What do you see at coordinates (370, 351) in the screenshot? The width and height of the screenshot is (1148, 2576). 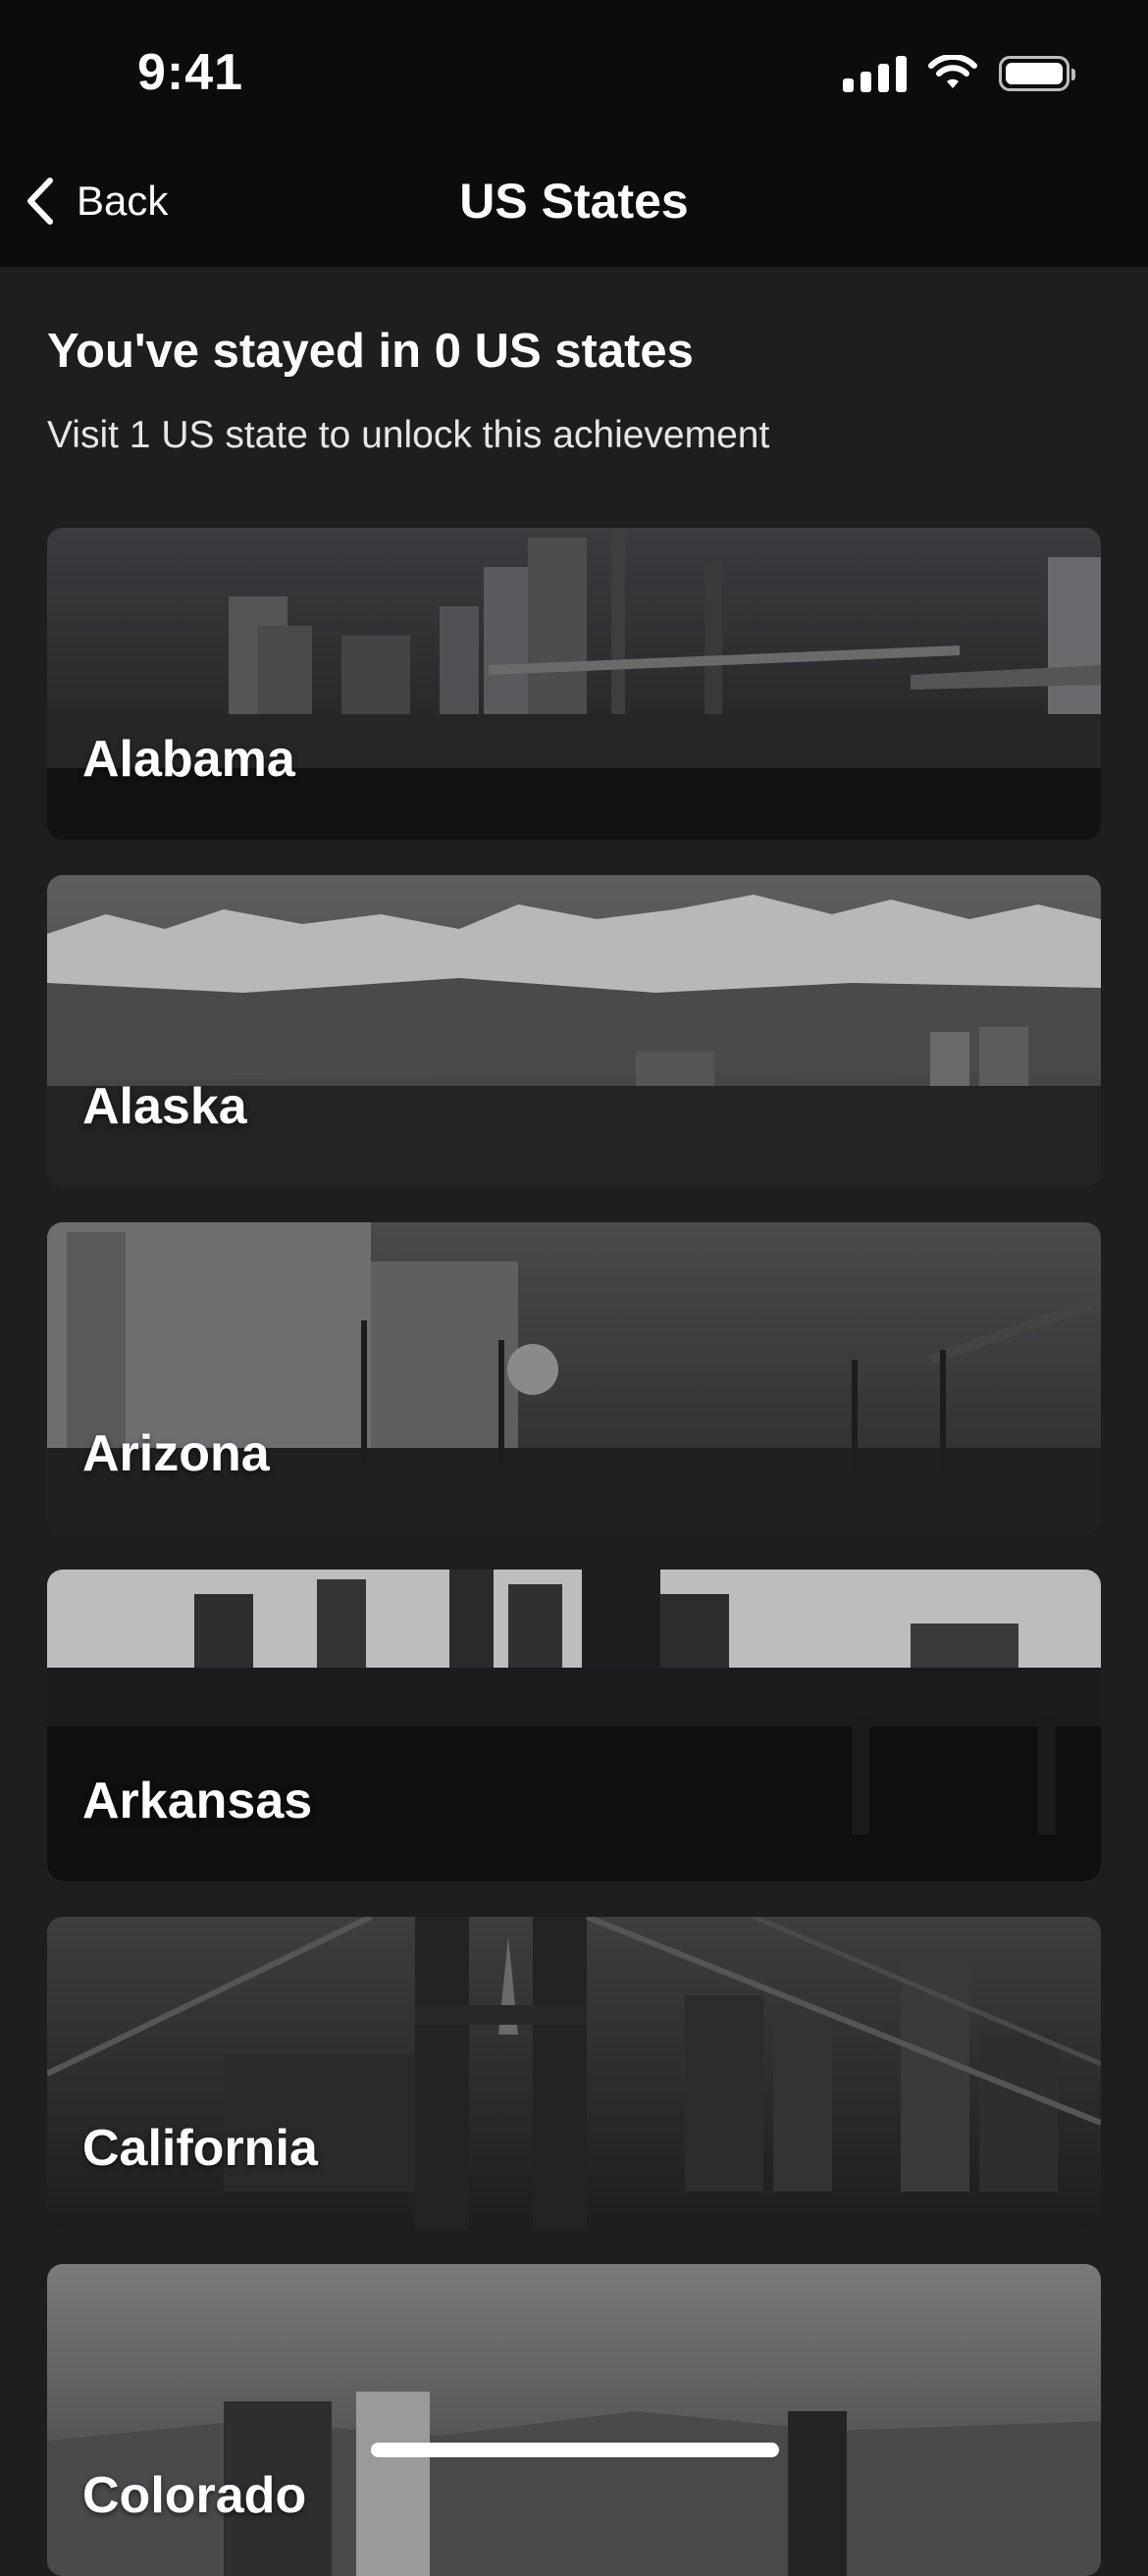 I see `achievement-headline: You've stayed in 0 US states` at bounding box center [370, 351].